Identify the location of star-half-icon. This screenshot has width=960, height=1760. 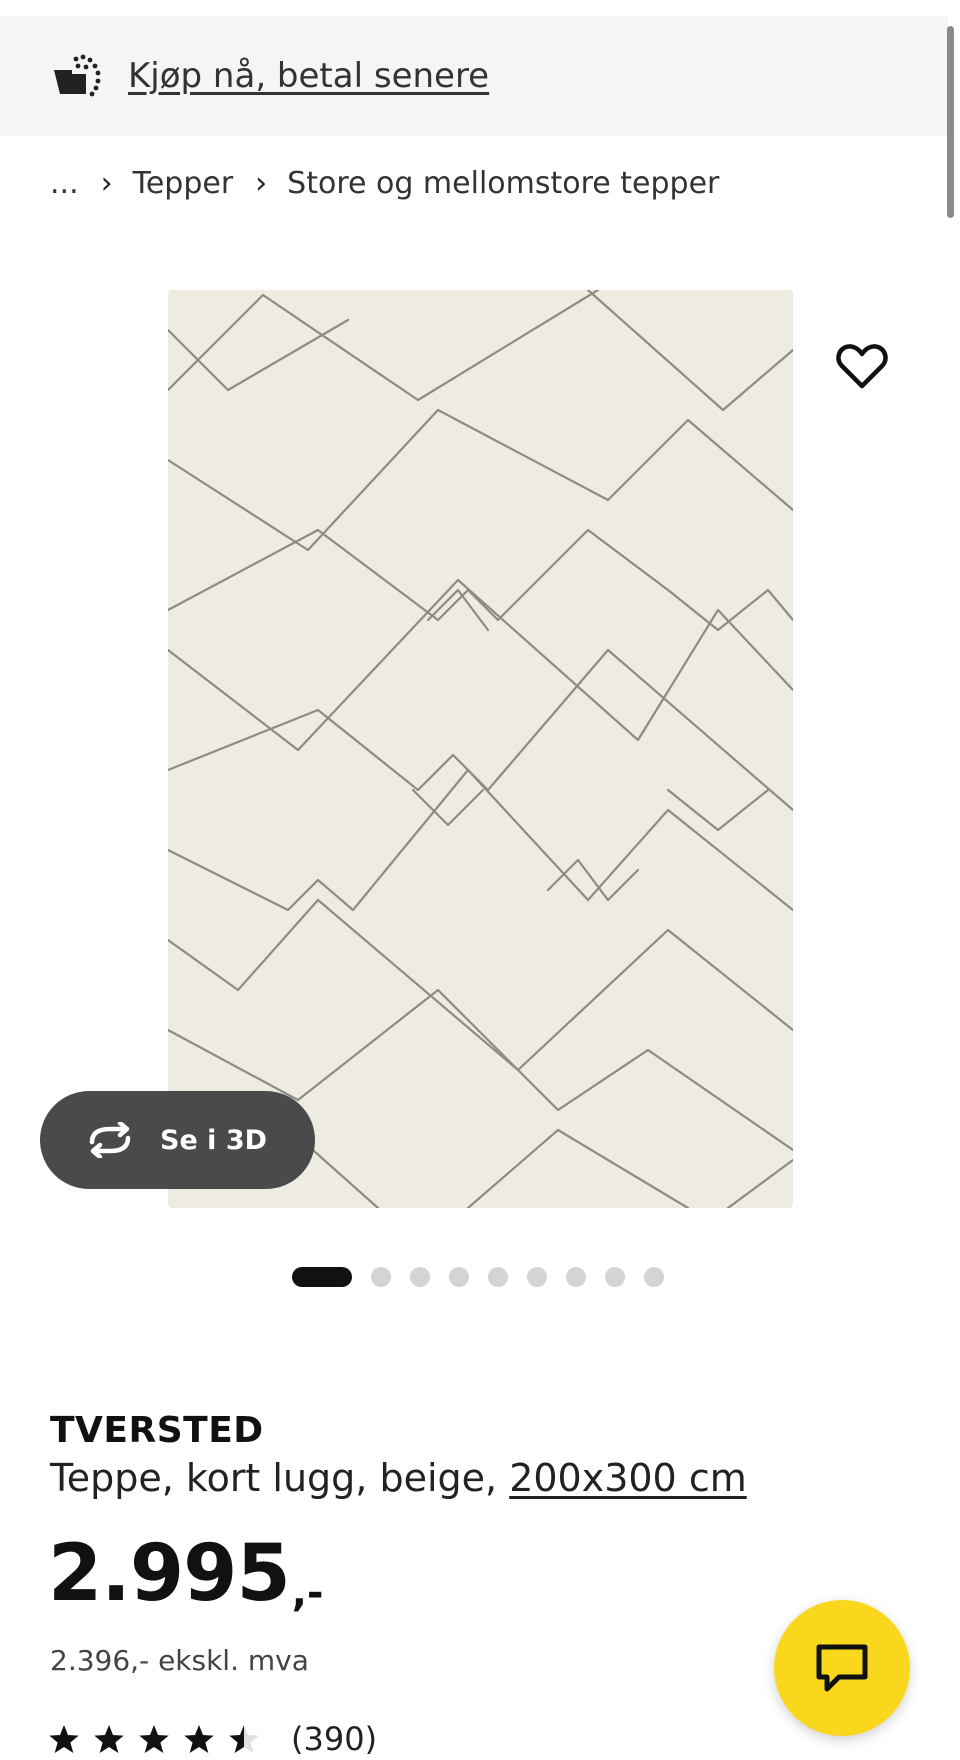
(244, 1739).